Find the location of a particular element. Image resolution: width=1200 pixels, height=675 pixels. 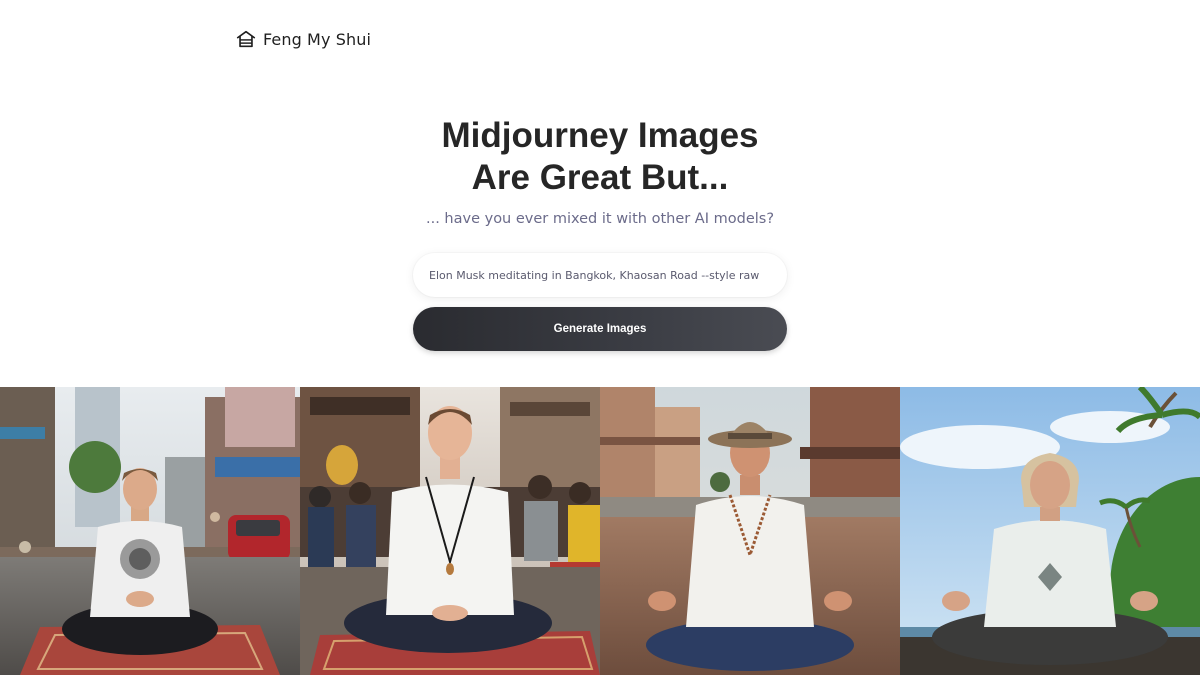

home-icon is located at coordinates (246, 39).